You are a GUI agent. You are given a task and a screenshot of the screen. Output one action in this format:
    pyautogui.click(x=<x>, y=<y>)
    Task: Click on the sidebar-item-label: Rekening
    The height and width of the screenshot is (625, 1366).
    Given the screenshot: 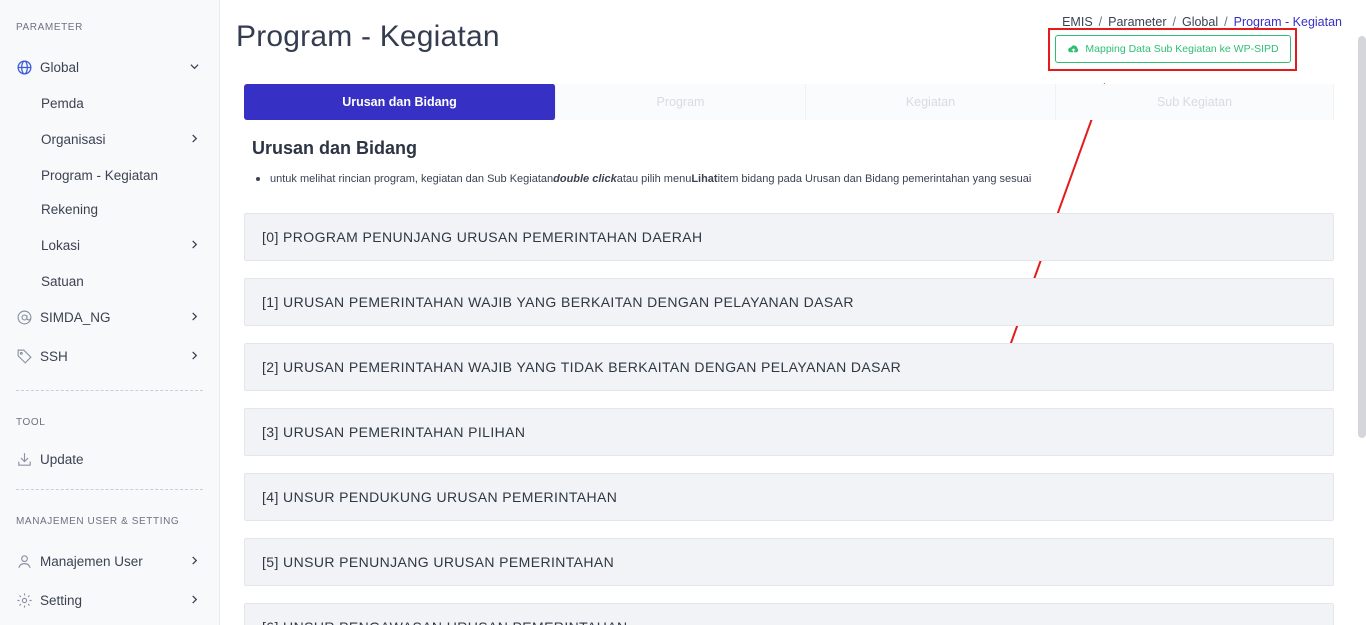 What is the action you would take?
    pyautogui.click(x=70, y=209)
    